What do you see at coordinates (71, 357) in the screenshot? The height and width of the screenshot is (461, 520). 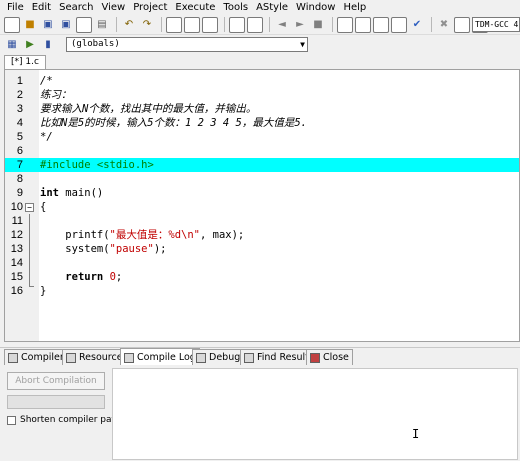 I see `resources-icon` at bounding box center [71, 357].